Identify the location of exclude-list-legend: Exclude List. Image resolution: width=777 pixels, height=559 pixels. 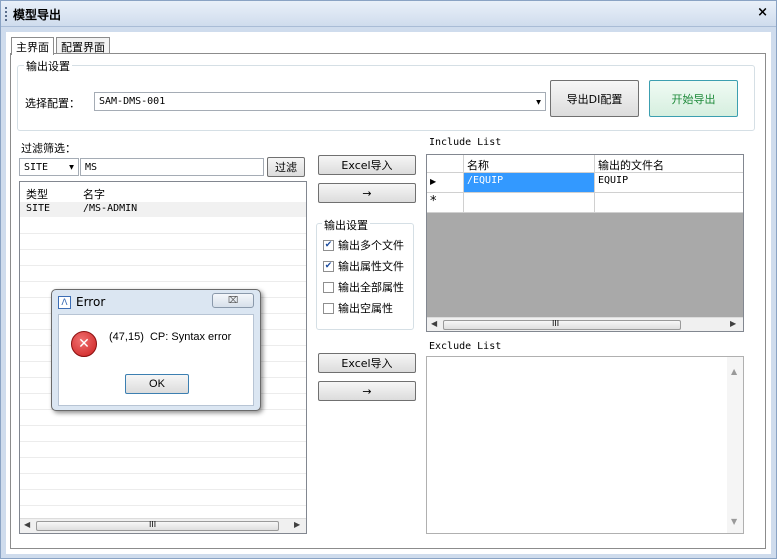
(465, 346).